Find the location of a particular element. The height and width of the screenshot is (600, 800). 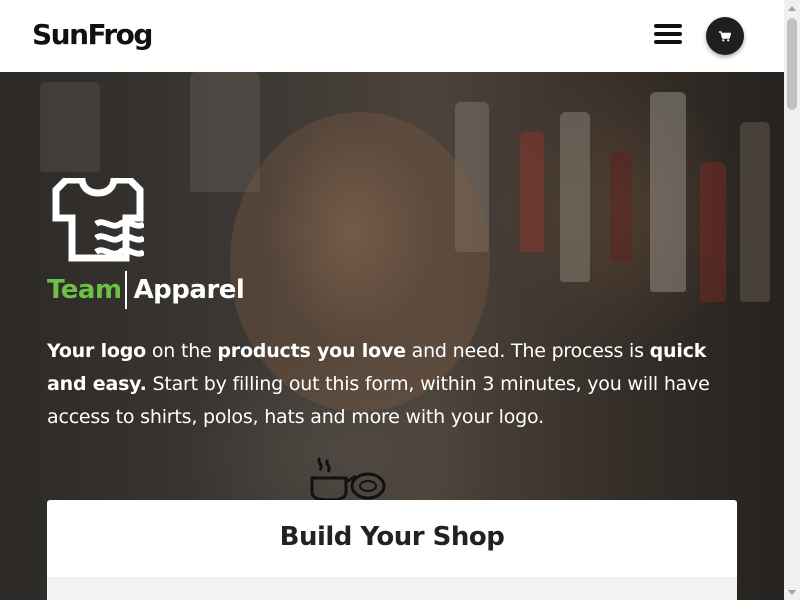

cooking-pot-icon is located at coordinates (348, 479).